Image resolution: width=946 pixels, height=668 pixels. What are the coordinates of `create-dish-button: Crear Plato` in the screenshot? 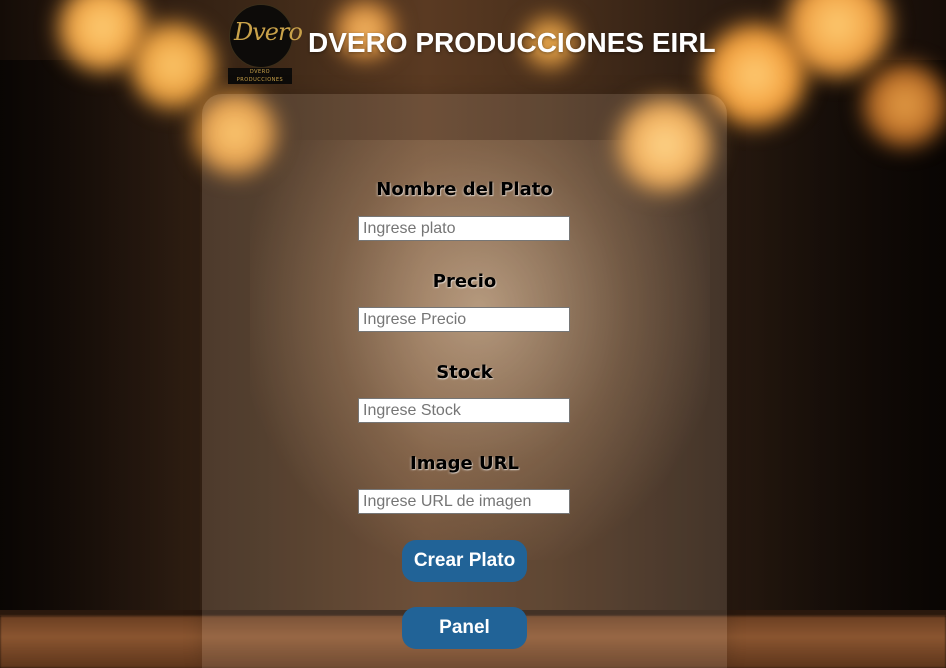 It's located at (464, 561).